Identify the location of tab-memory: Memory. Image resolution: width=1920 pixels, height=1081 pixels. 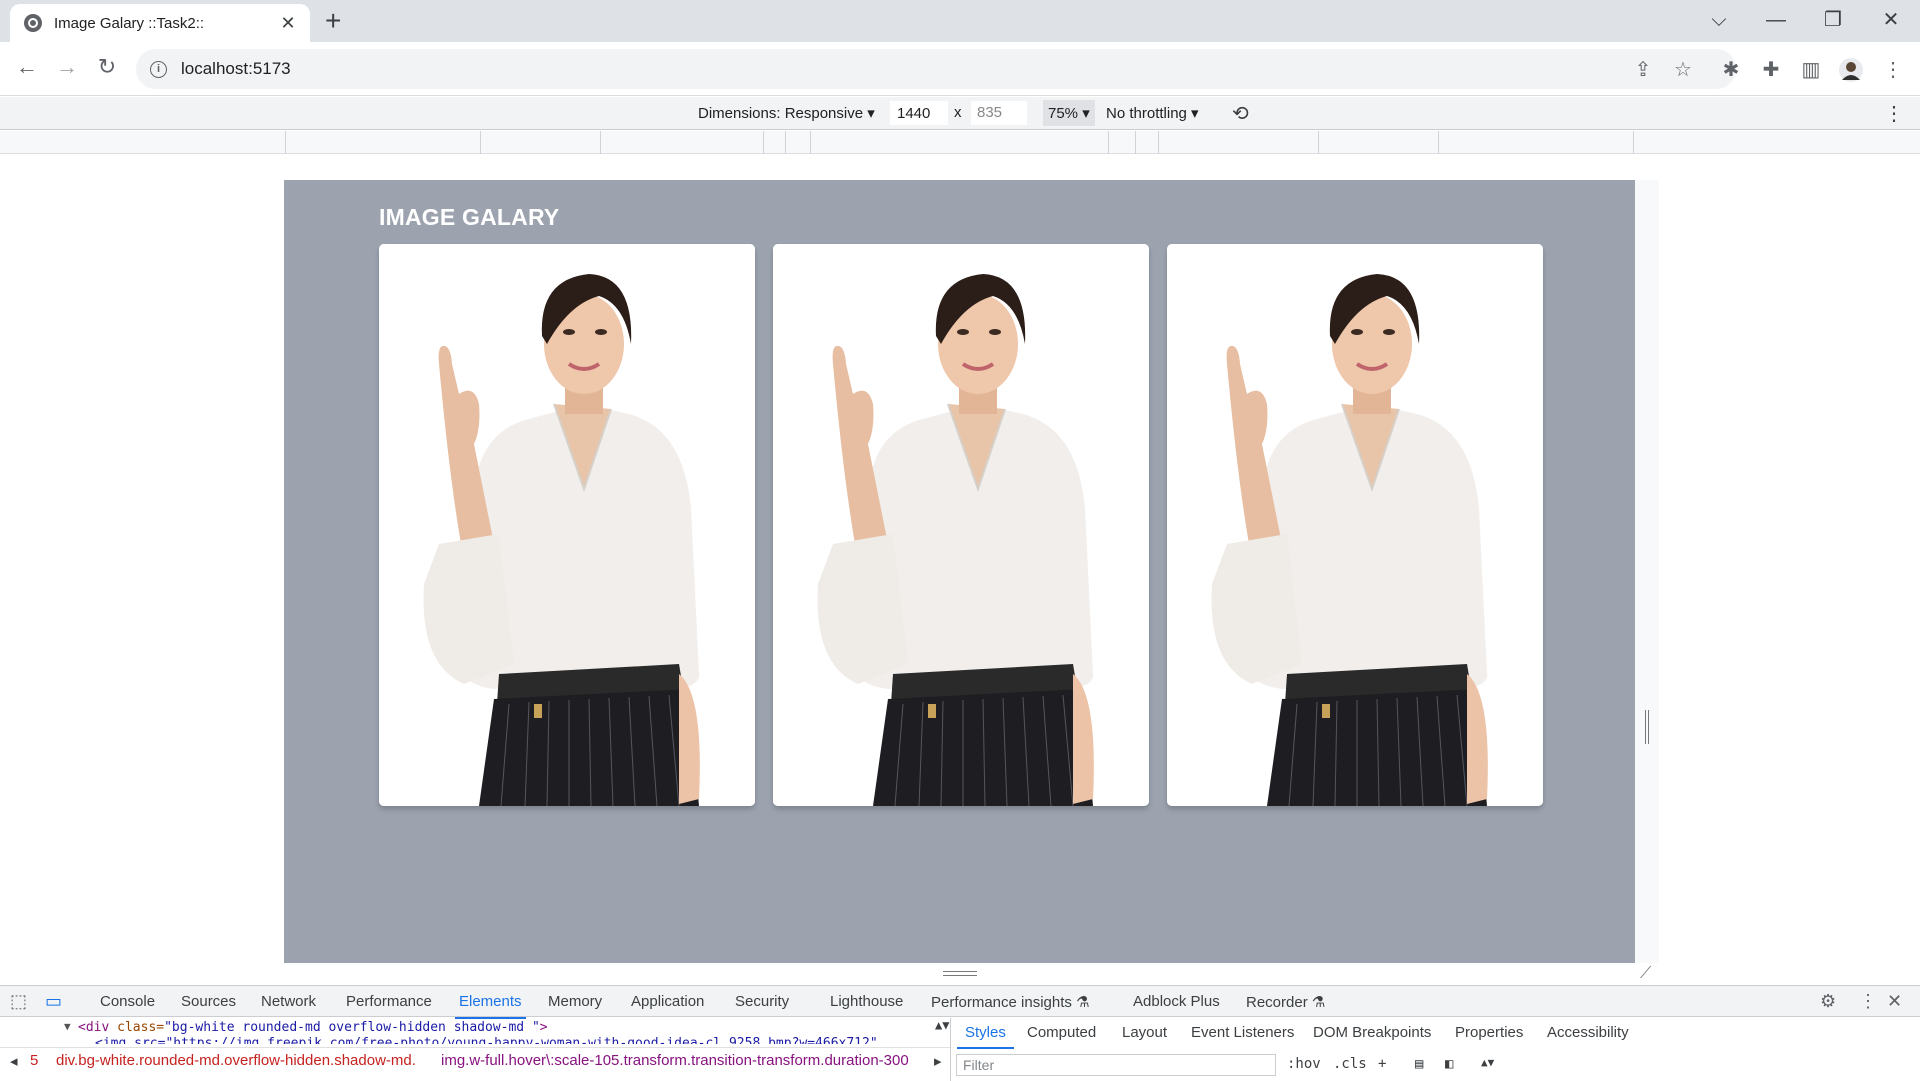
(575, 1001).